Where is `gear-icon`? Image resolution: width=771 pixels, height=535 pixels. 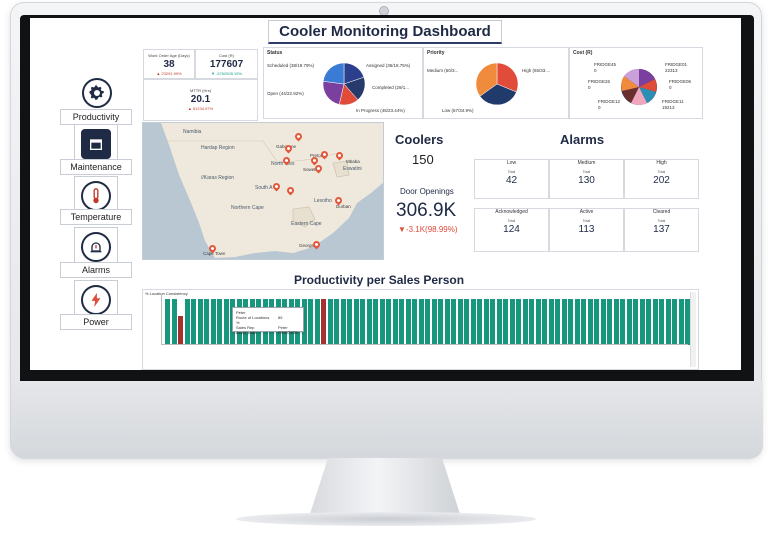
gear-icon is located at coordinates (97, 93).